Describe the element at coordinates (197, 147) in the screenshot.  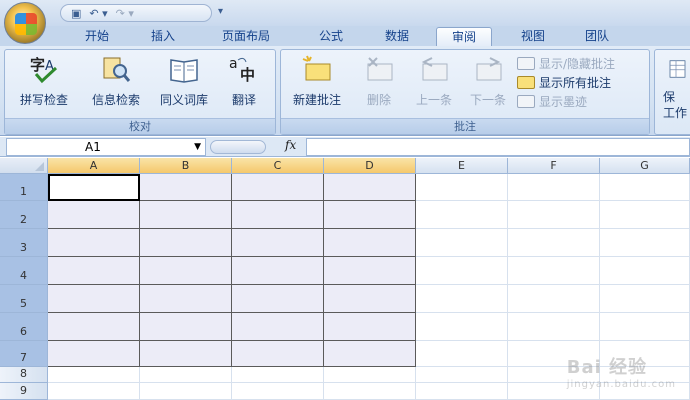
I see `chevron-down-icon: ▼` at that location.